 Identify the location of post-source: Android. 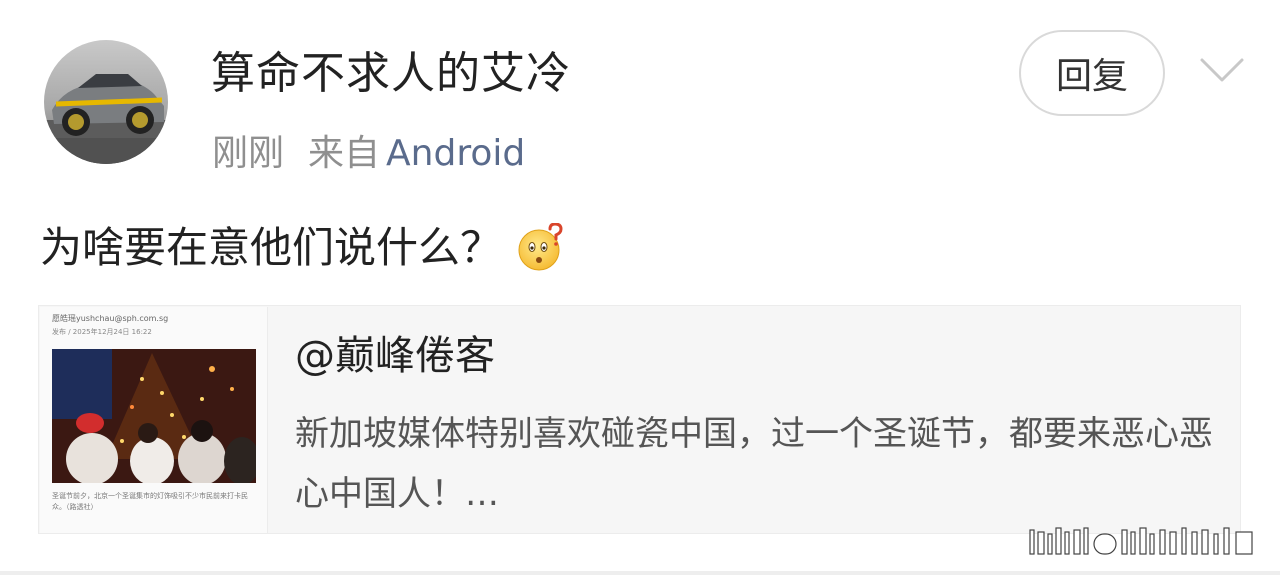
(455, 153).